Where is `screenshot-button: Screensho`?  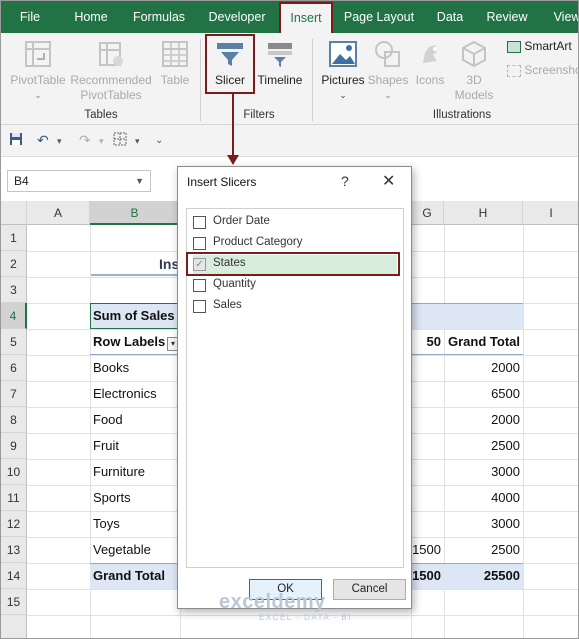
screenshot-button: Screensho is located at coordinates (543, 70).